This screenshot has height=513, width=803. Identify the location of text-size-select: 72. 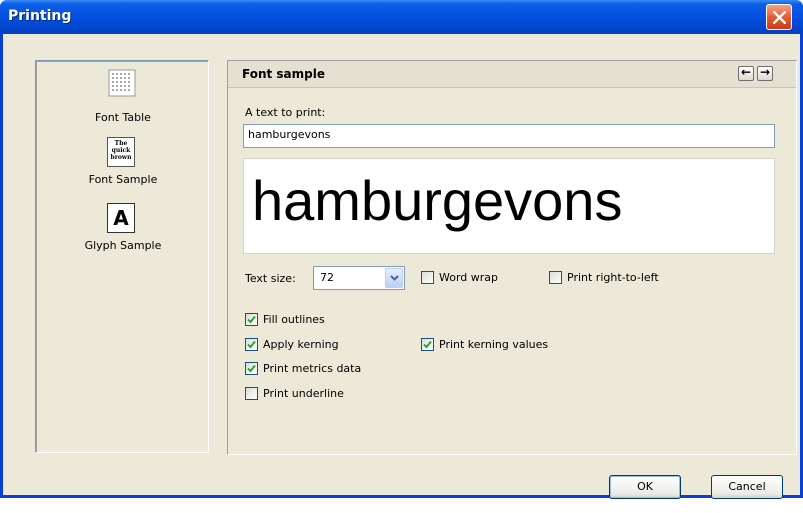
(359, 278).